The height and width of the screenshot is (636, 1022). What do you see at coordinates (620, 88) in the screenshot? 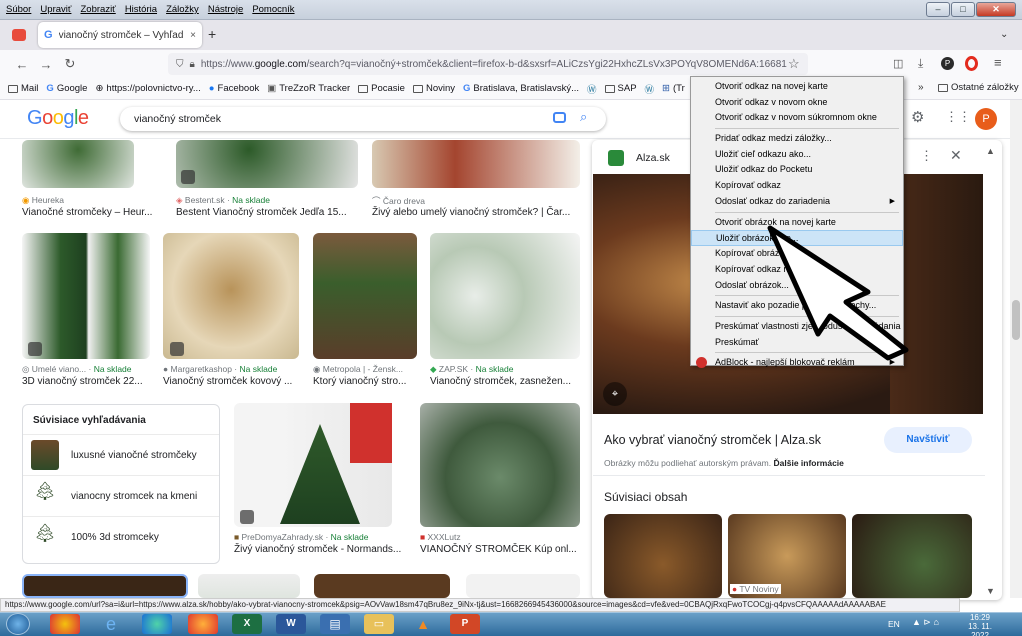
I see `bookmark-sap: SAP` at bounding box center [620, 88].